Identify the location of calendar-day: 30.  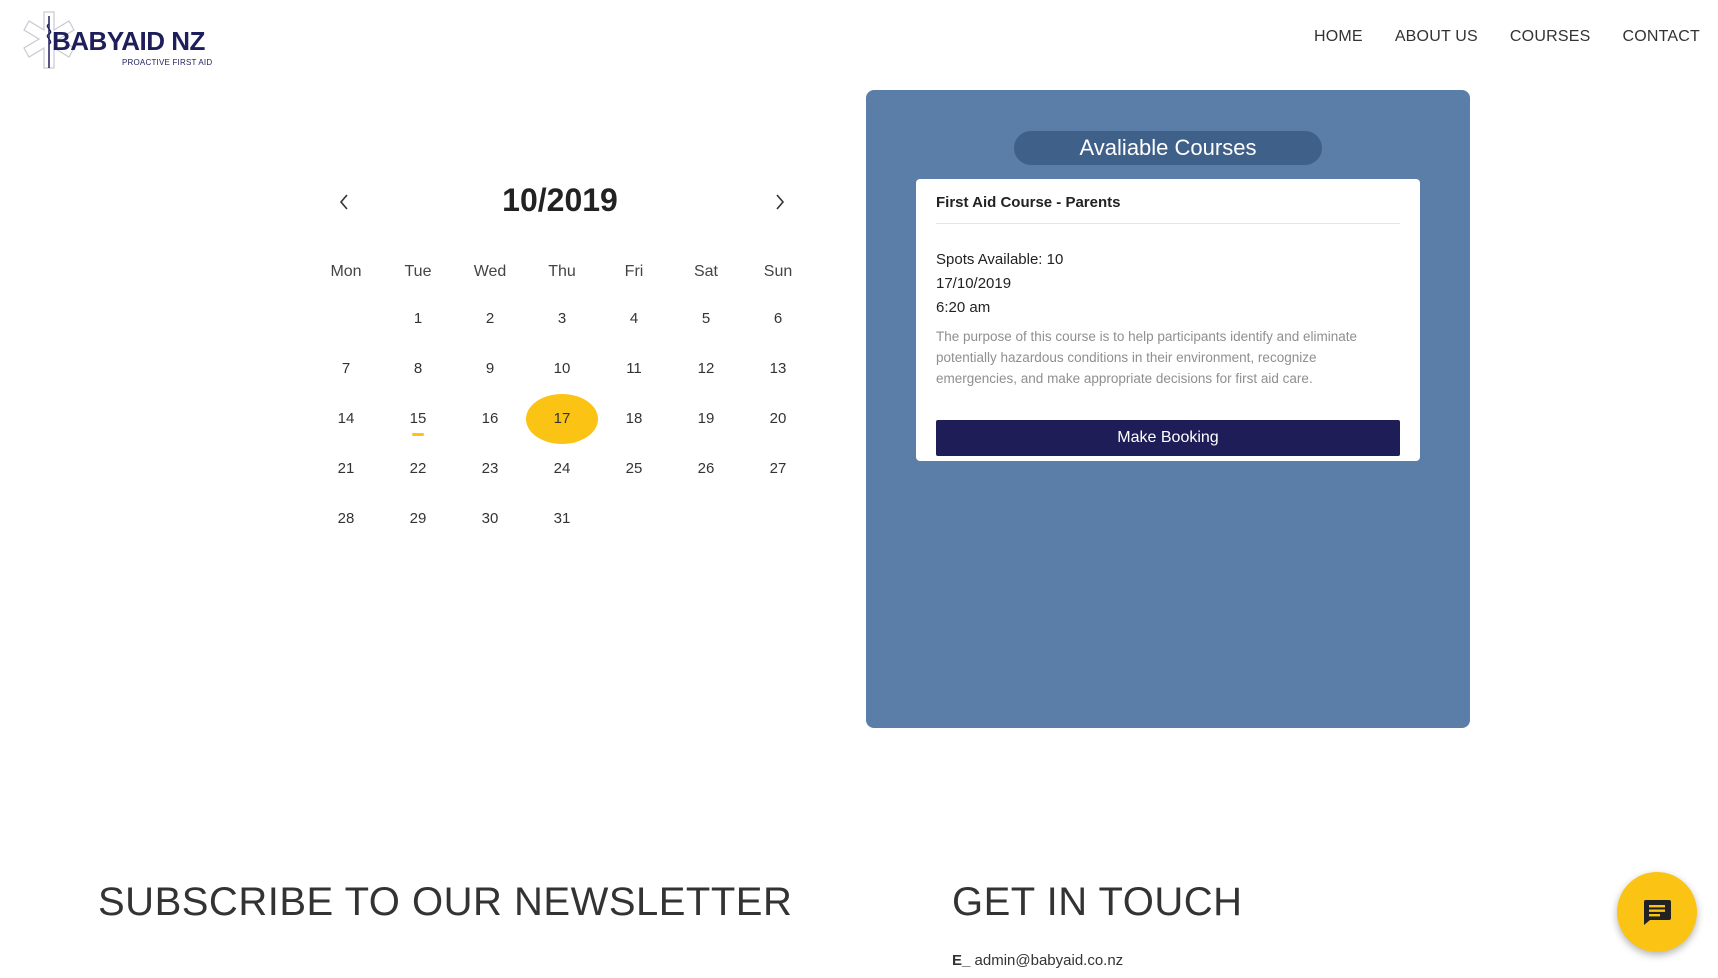
(490, 519).